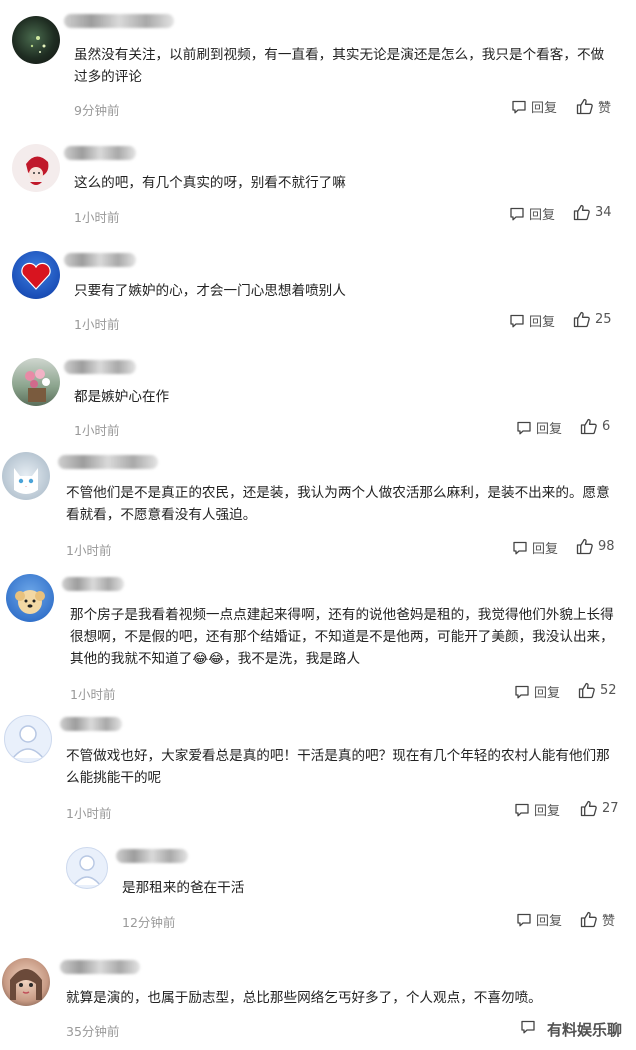  Describe the element at coordinates (210, 183) in the screenshot. I see `comment-text: 这么的吧，有几个真实的呀，别看不就行了嘛` at that location.